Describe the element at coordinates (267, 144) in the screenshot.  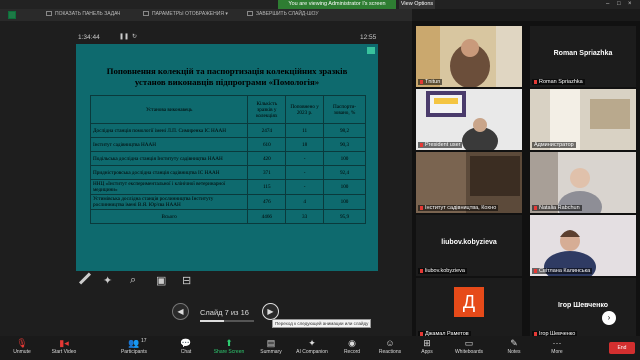
I see `table-cell: 610` at that location.